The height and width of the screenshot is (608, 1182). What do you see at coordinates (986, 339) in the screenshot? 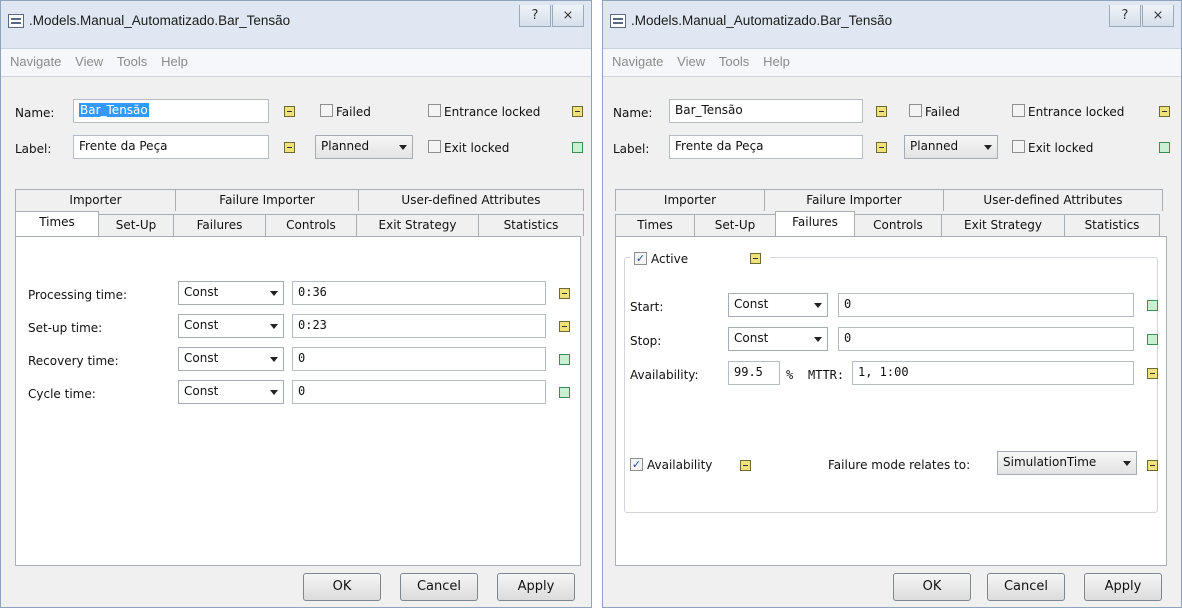
I see `stop-input: 0` at bounding box center [986, 339].